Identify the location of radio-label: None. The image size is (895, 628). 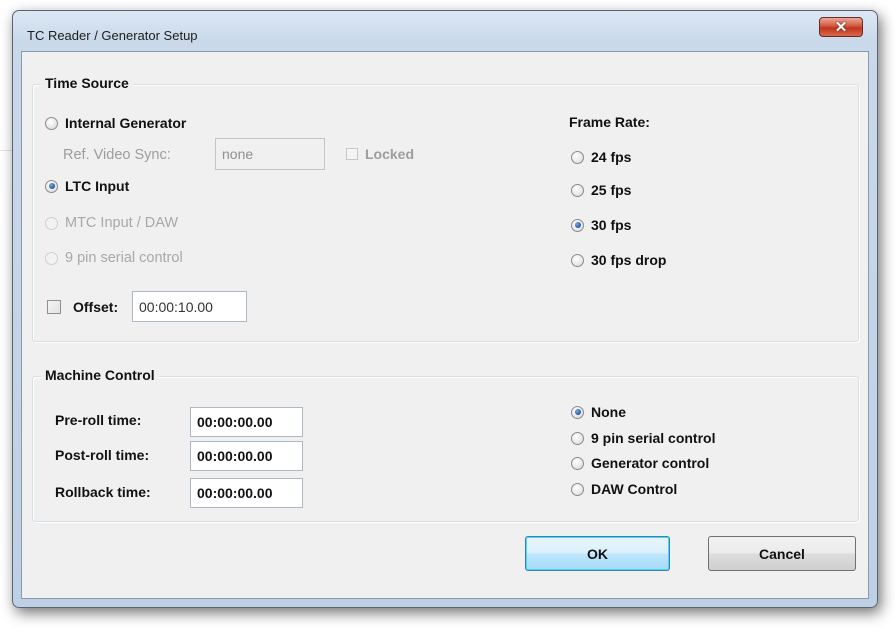
(608, 412).